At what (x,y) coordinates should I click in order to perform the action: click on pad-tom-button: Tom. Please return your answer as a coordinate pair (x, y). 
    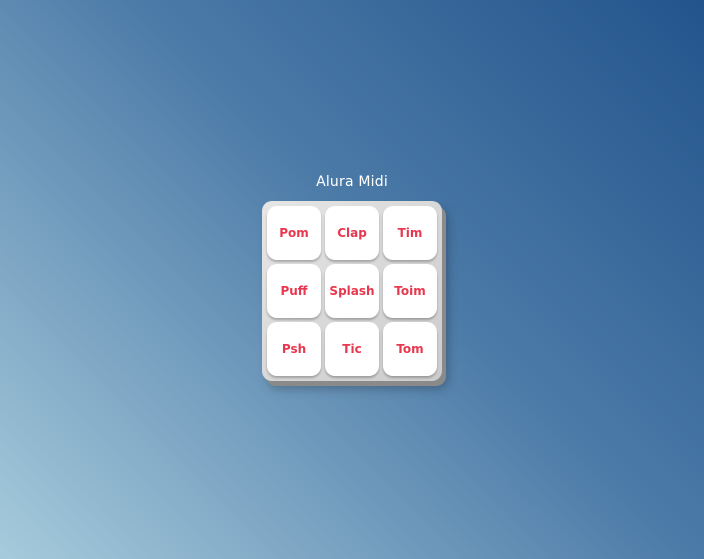
    Looking at the image, I should click on (410, 349).